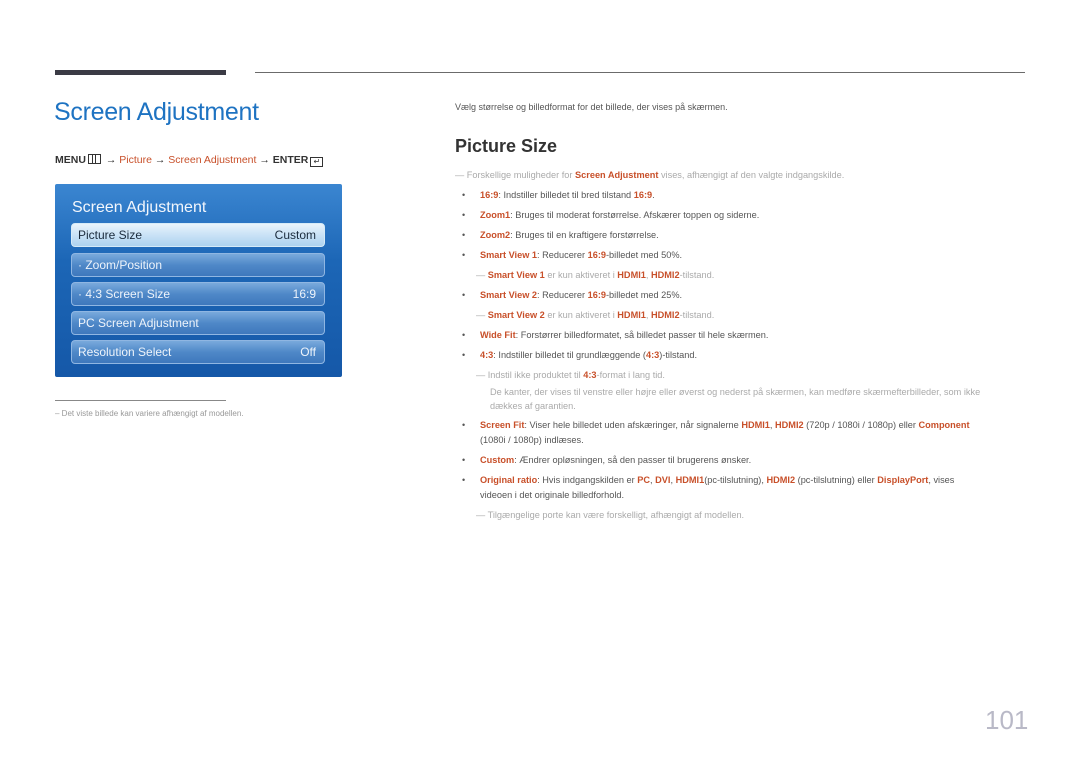 Image resolution: width=1080 pixels, height=763 pixels. What do you see at coordinates (502, 425) in the screenshot?
I see `term: Screen Fit` at bounding box center [502, 425].